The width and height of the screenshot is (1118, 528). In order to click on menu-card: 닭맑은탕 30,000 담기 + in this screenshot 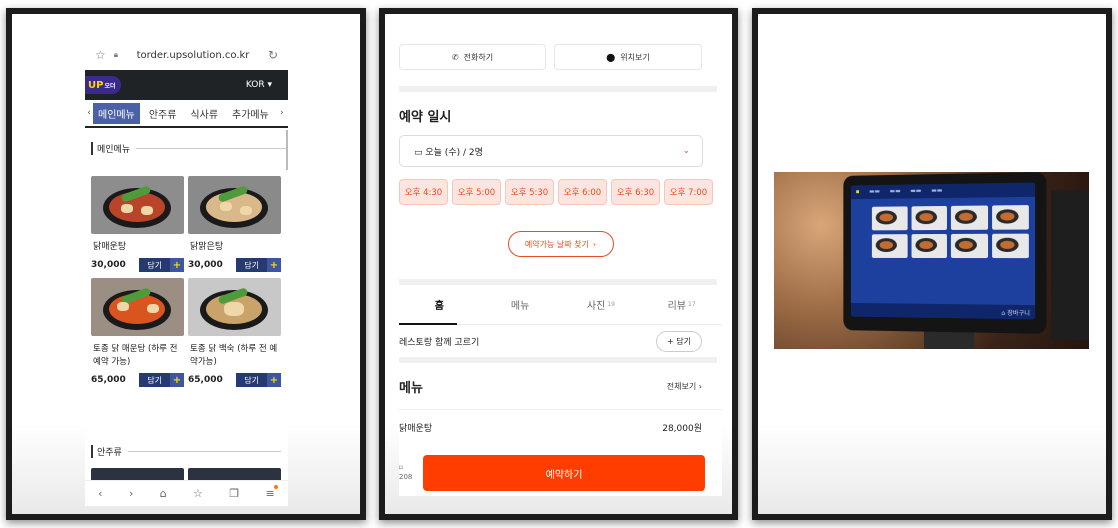, I will do `click(234, 224)`.